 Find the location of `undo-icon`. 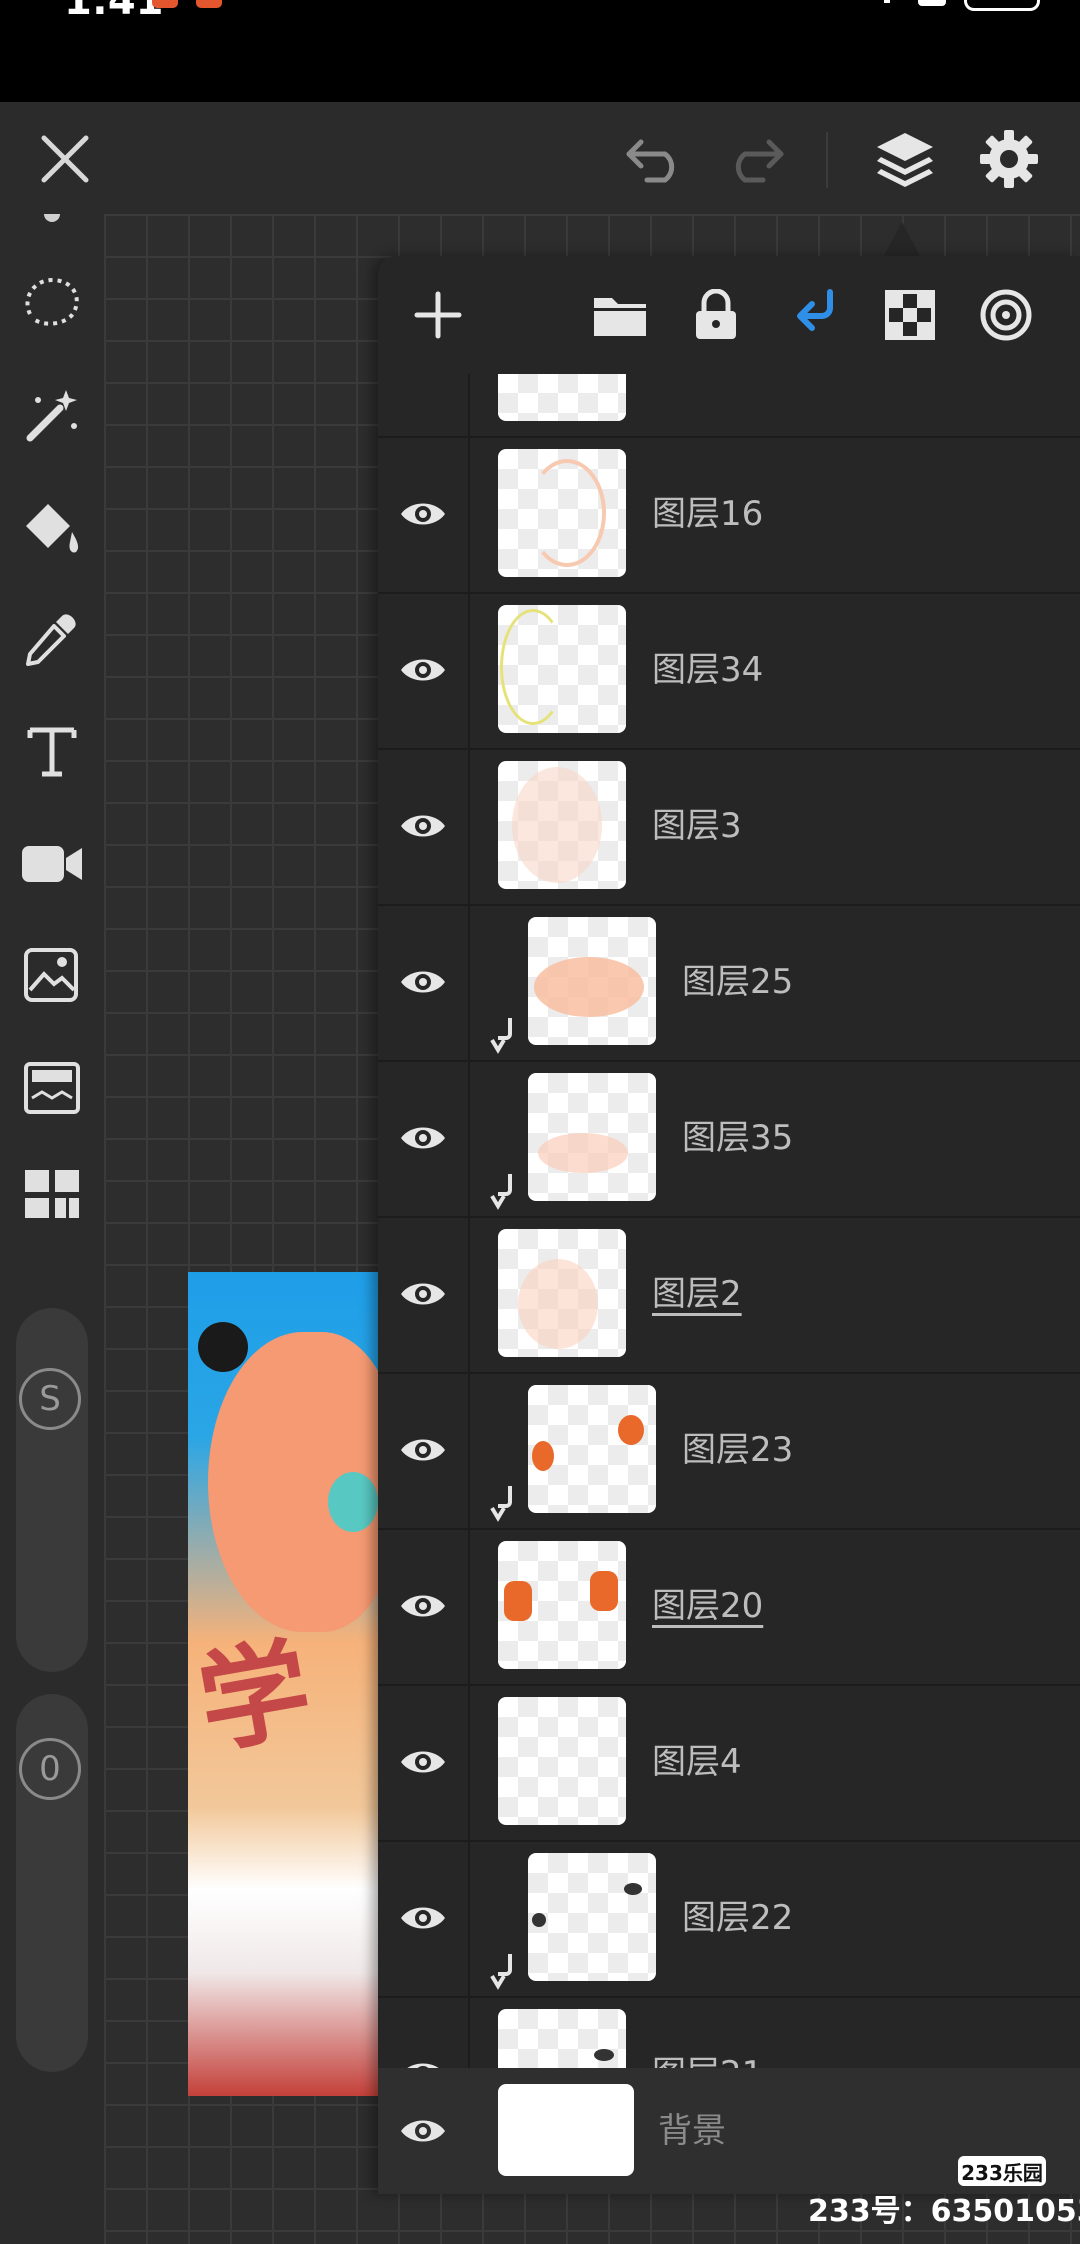

undo-icon is located at coordinates (656, 159).